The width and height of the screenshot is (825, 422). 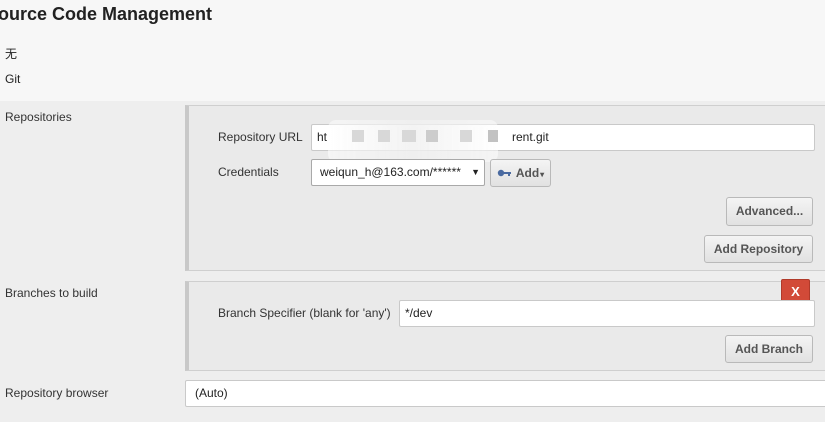 I want to click on branch-specifier-label: Branch Specifier (blank for 'any'), so click(x=304, y=313).